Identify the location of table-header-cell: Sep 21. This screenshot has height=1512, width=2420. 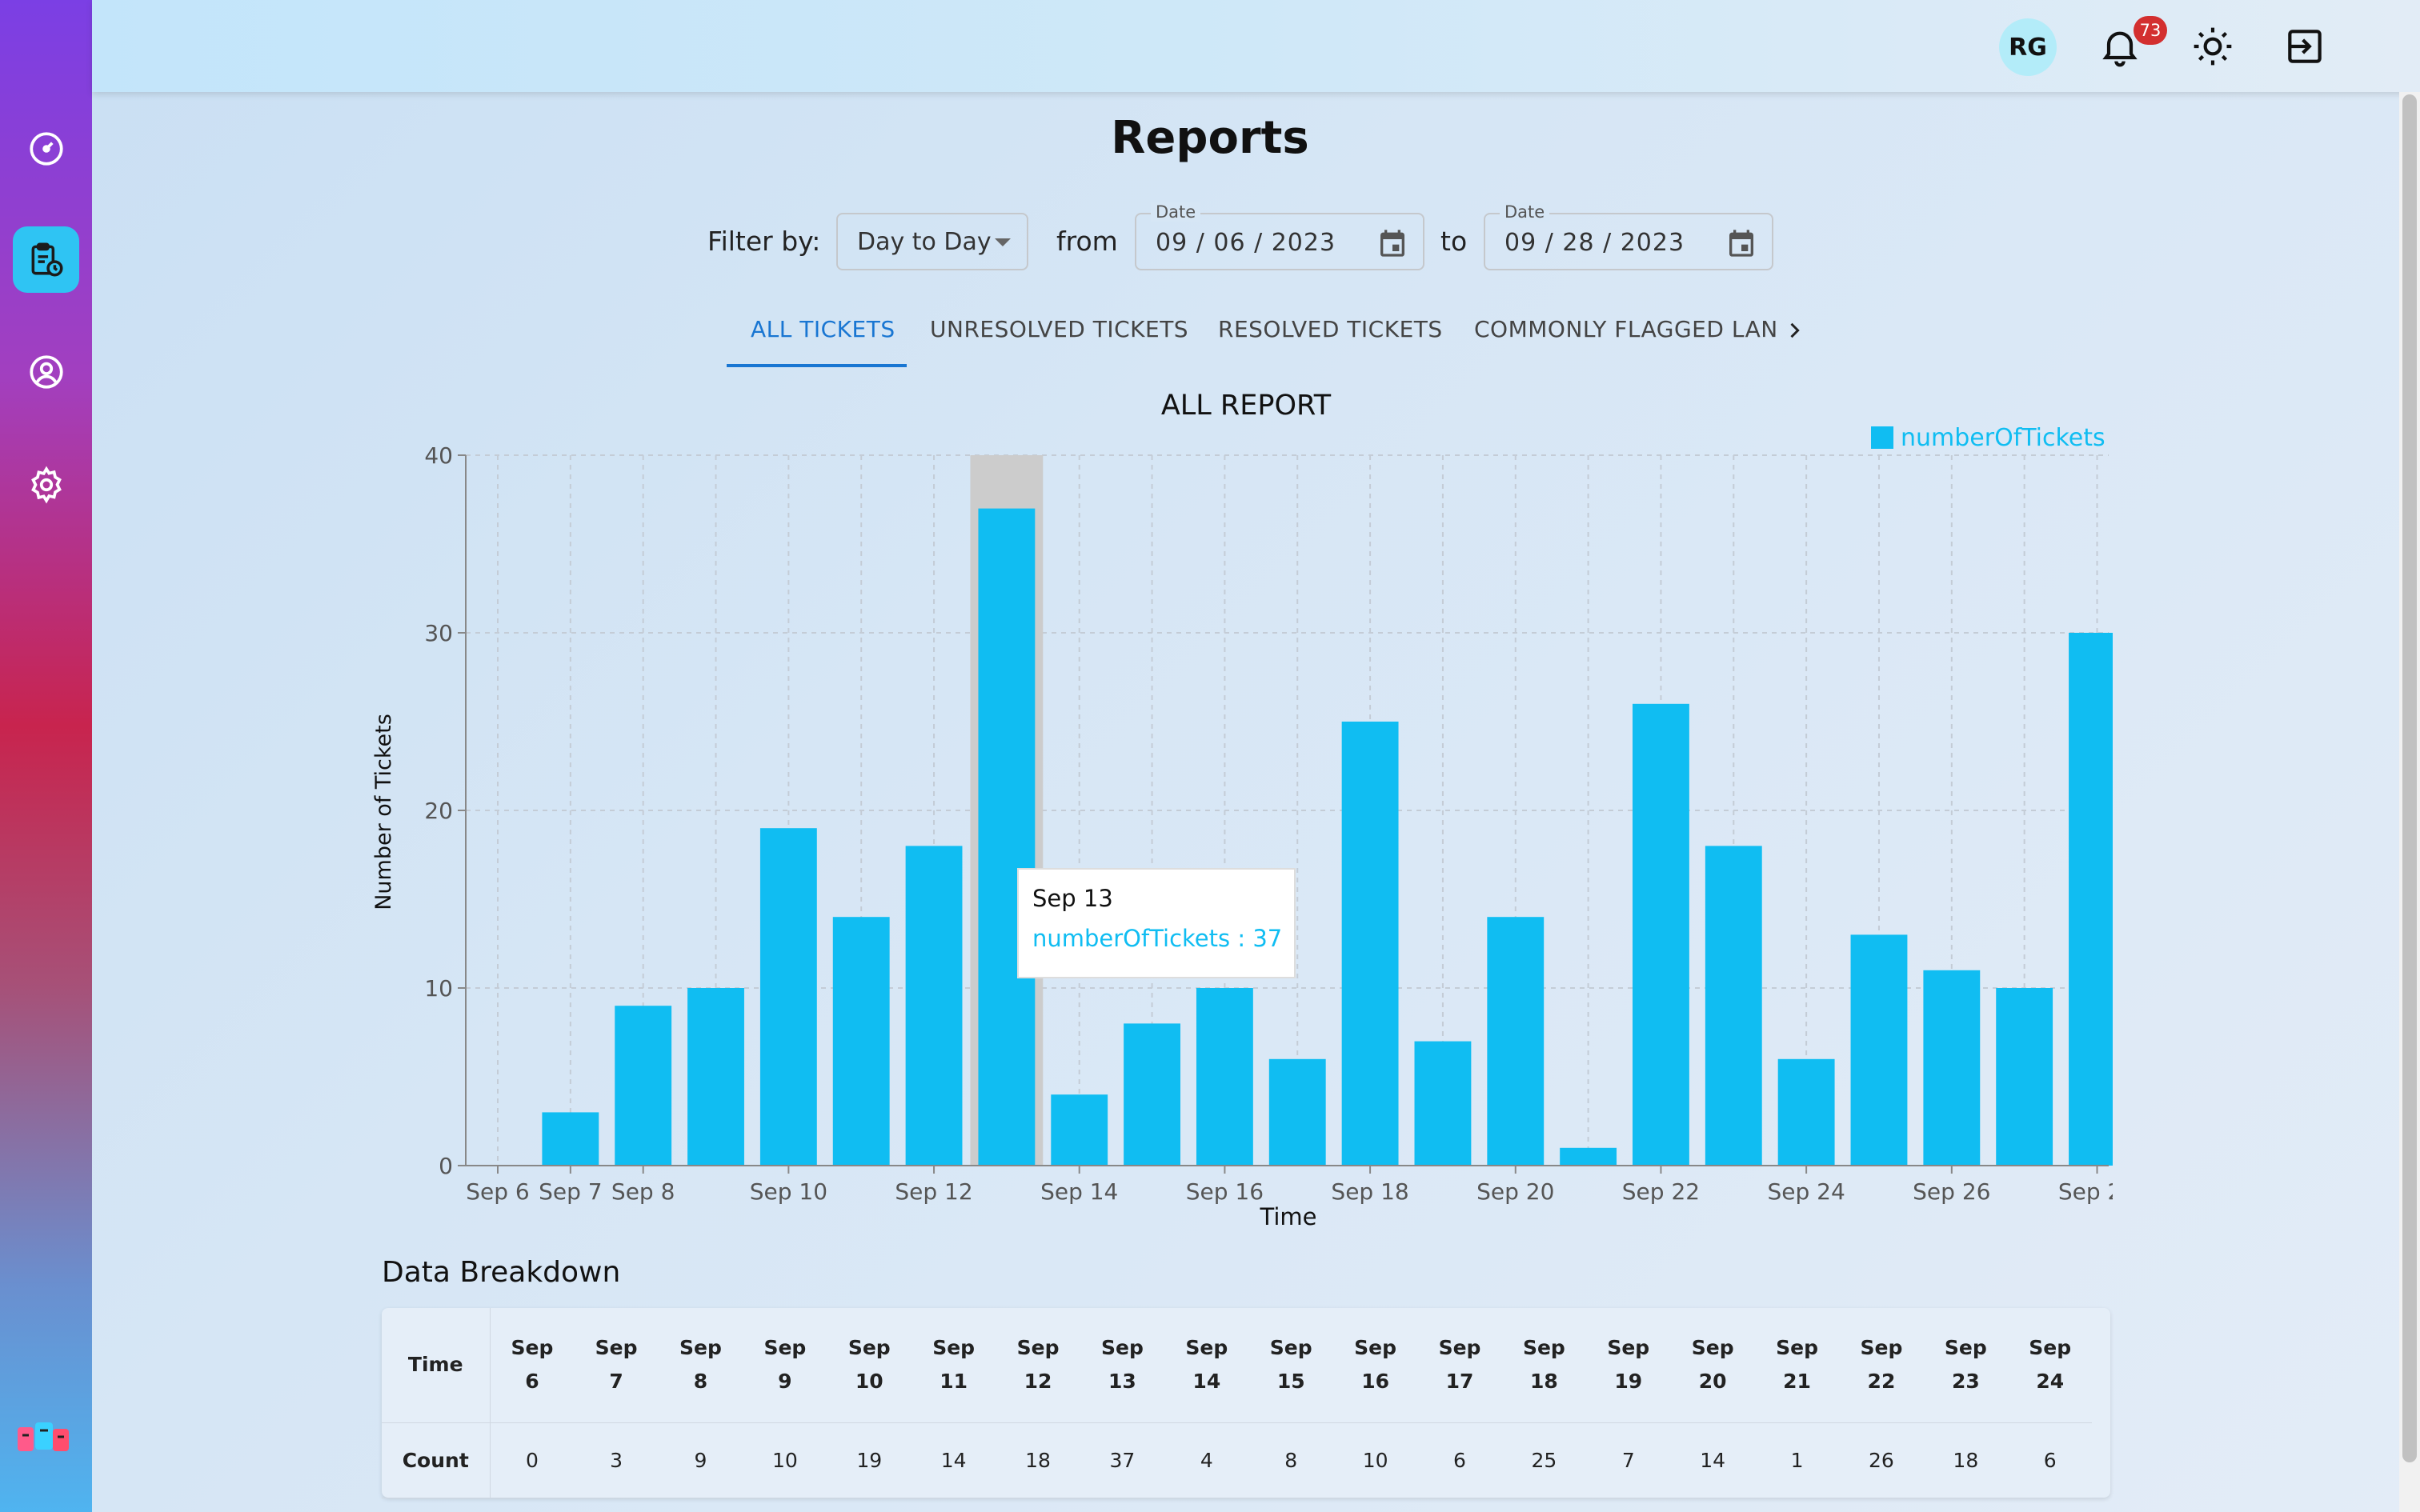
(1797, 1365).